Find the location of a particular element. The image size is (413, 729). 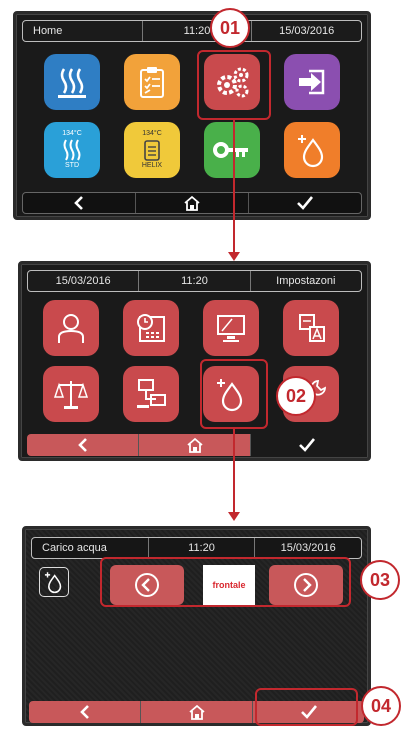

sterilizer-std-tile: 134°C STD is located at coordinates (72, 150).